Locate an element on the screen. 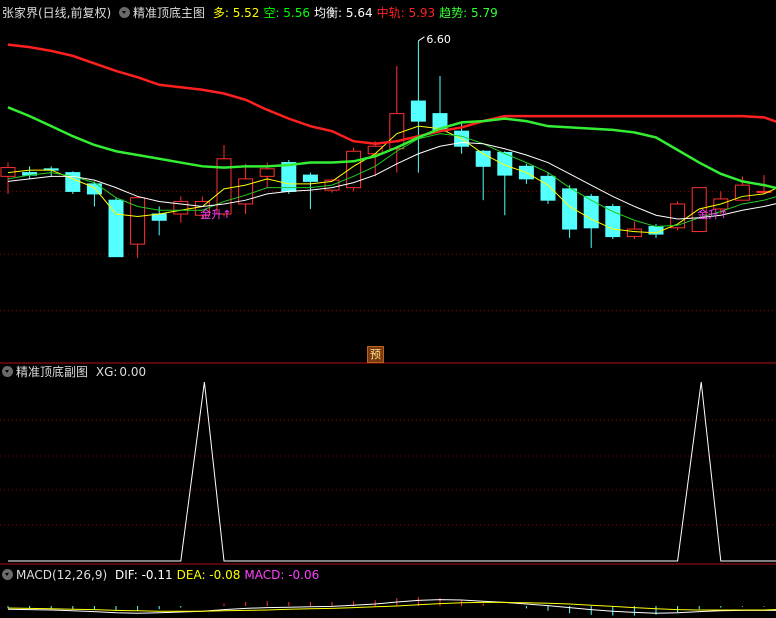  xg-value: 0.00 is located at coordinates (133, 372).